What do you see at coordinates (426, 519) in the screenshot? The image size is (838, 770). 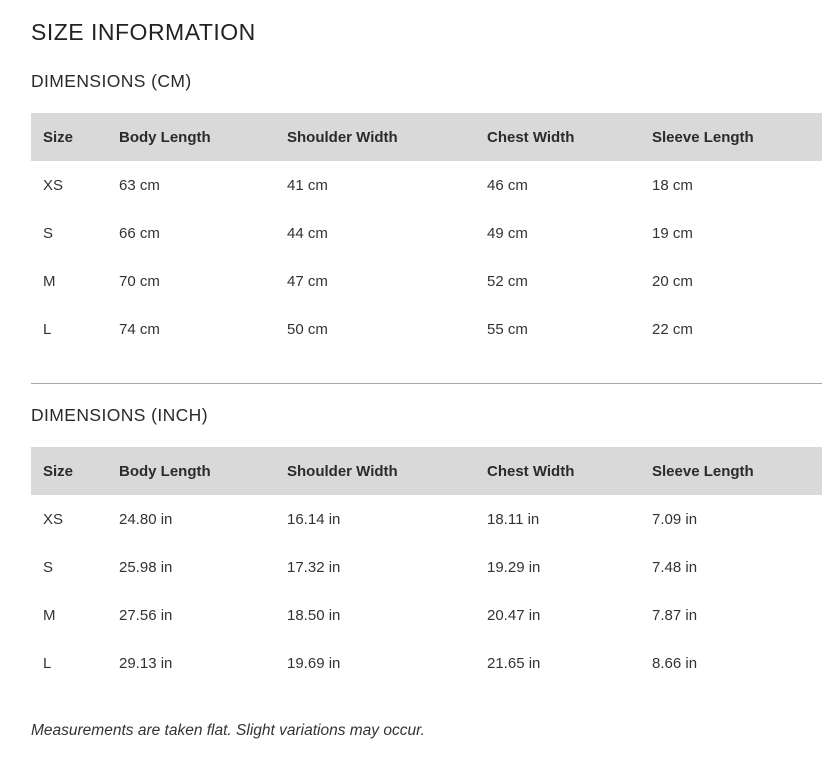 I see `table-row: XS 24.80 in 16.14 in 18.11 in 7.09 in` at bounding box center [426, 519].